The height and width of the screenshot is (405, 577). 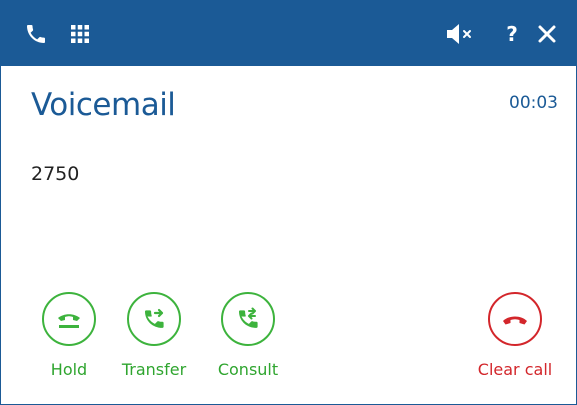 What do you see at coordinates (515, 319) in the screenshot?
I see `hang-up-icon` at bounding box center [515, 319].